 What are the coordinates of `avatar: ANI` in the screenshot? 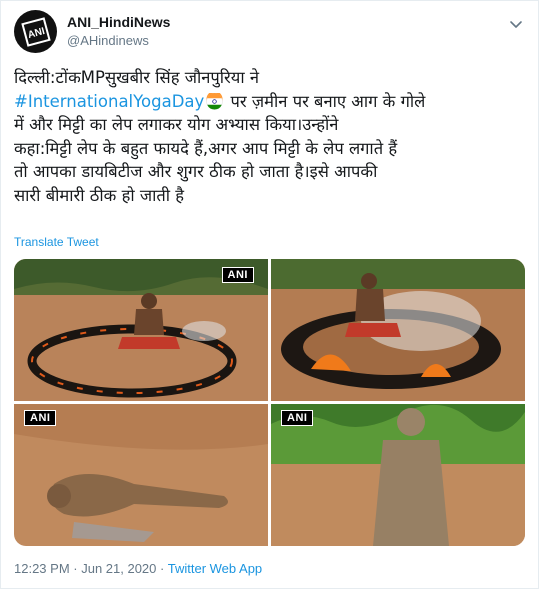 It's located at (35, 31).